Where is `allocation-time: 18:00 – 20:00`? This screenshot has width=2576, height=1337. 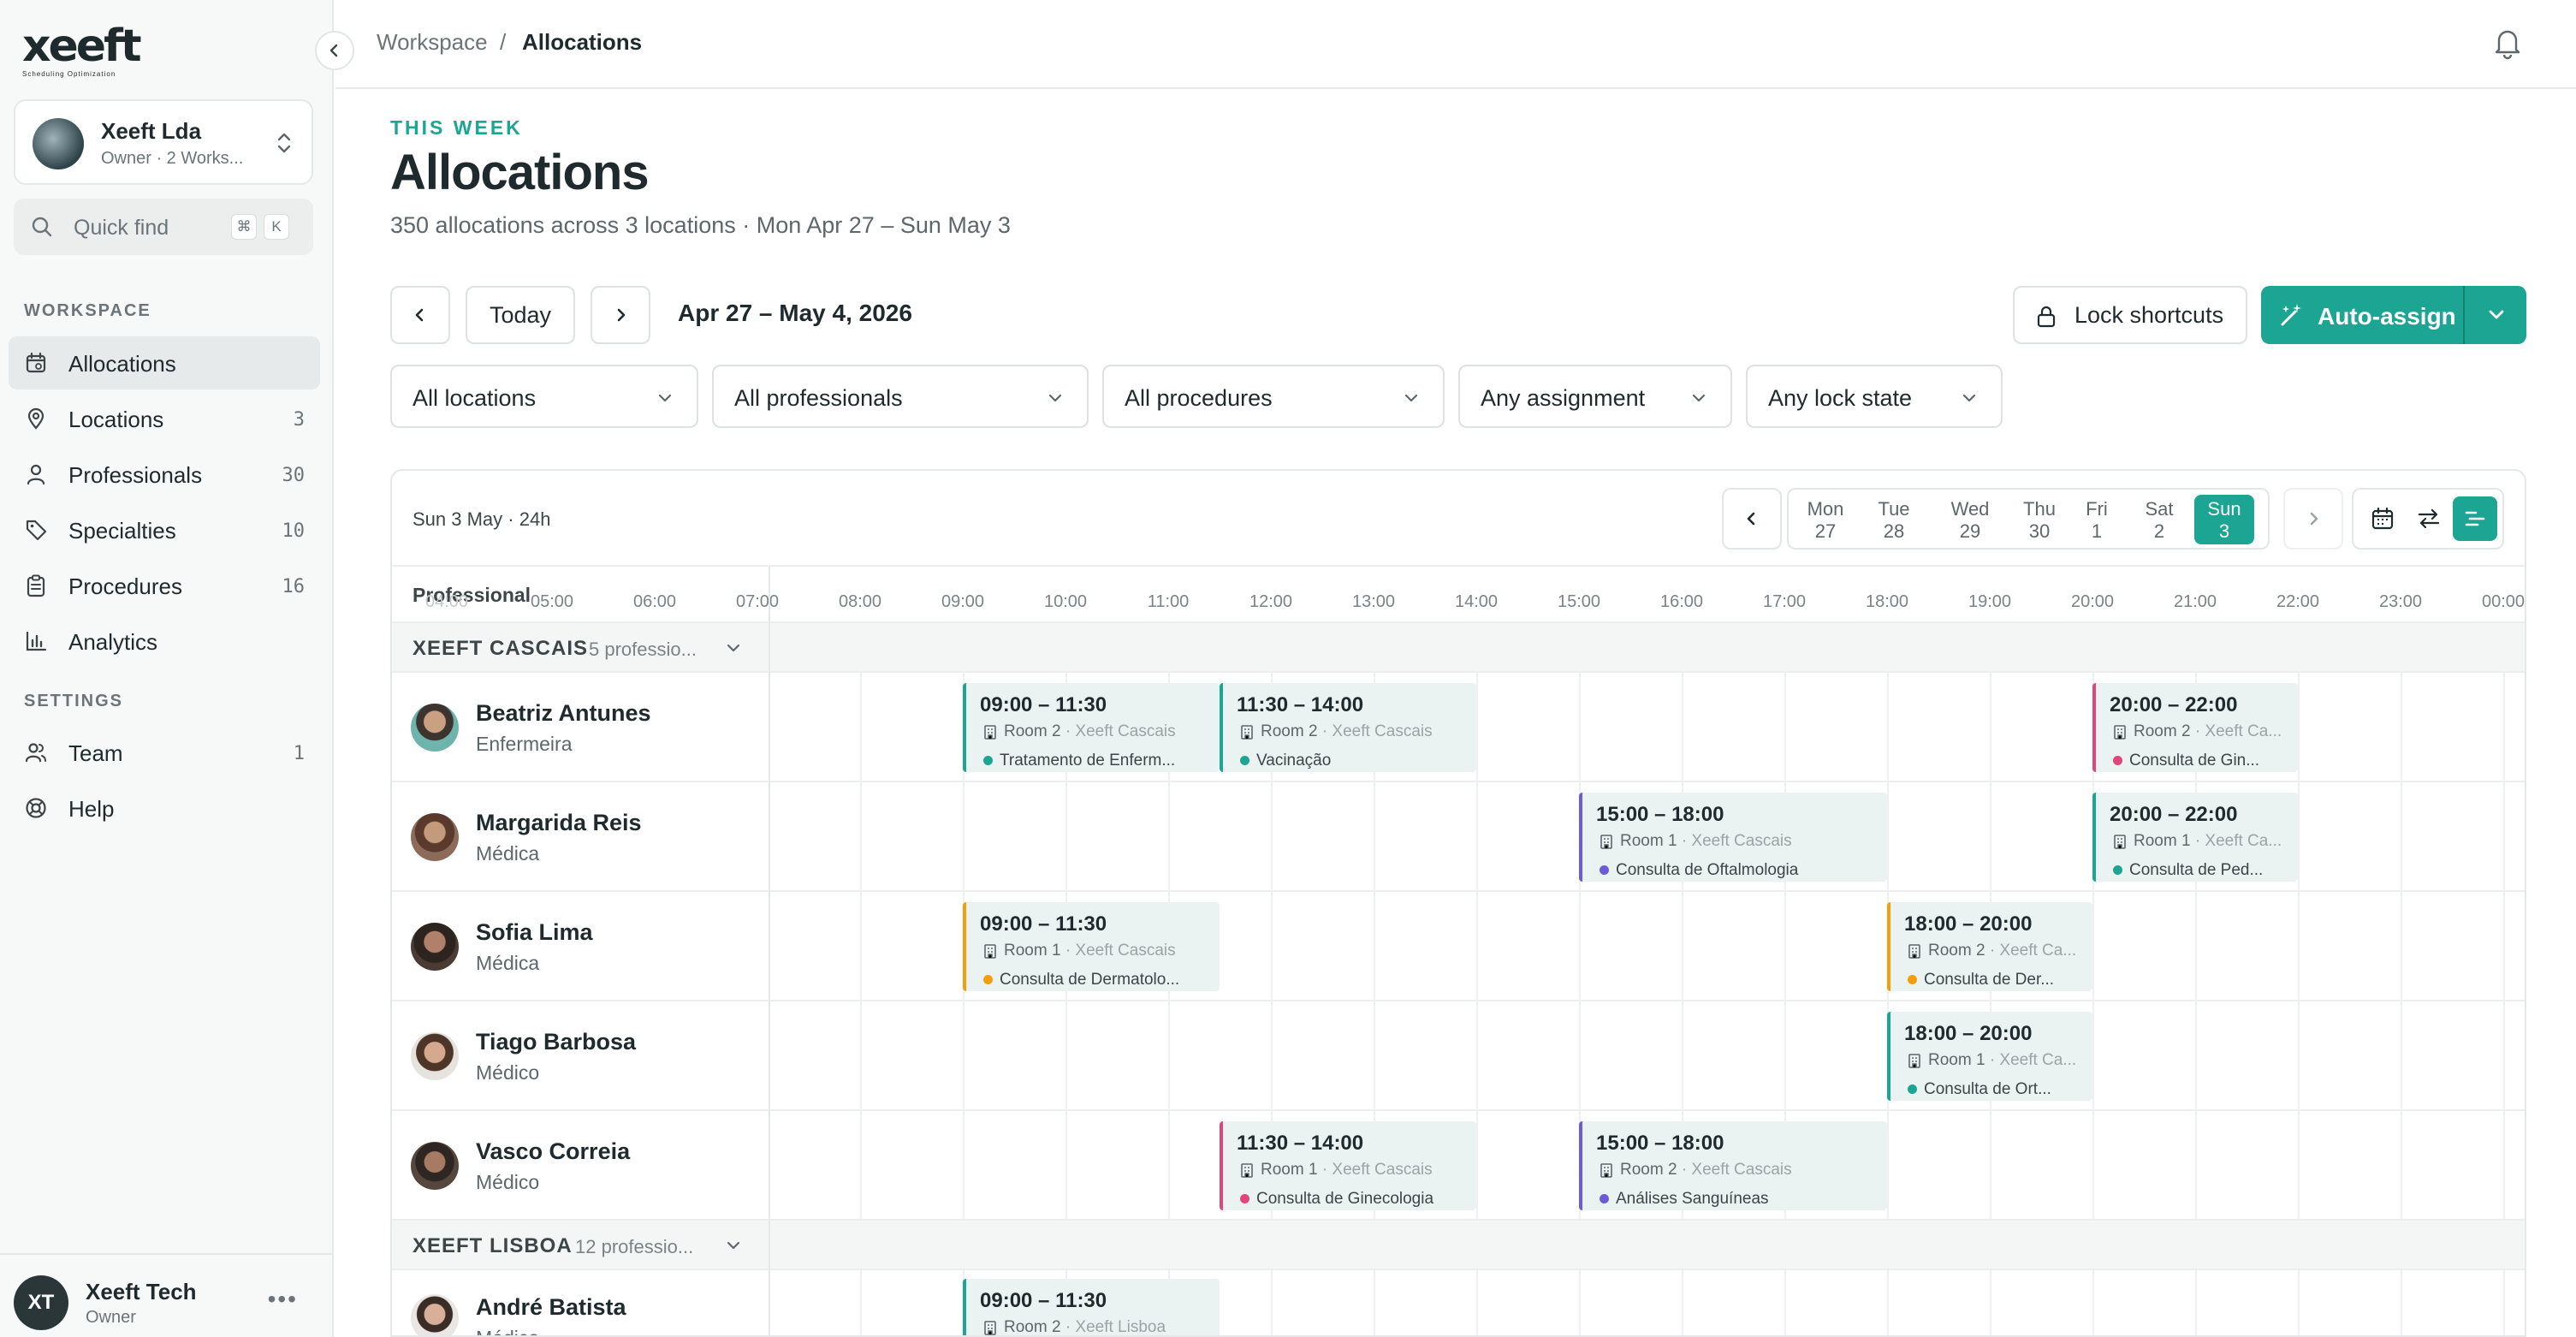 allocation-time: 18:00 – 20:00 is located at coordinates (1968, 924).